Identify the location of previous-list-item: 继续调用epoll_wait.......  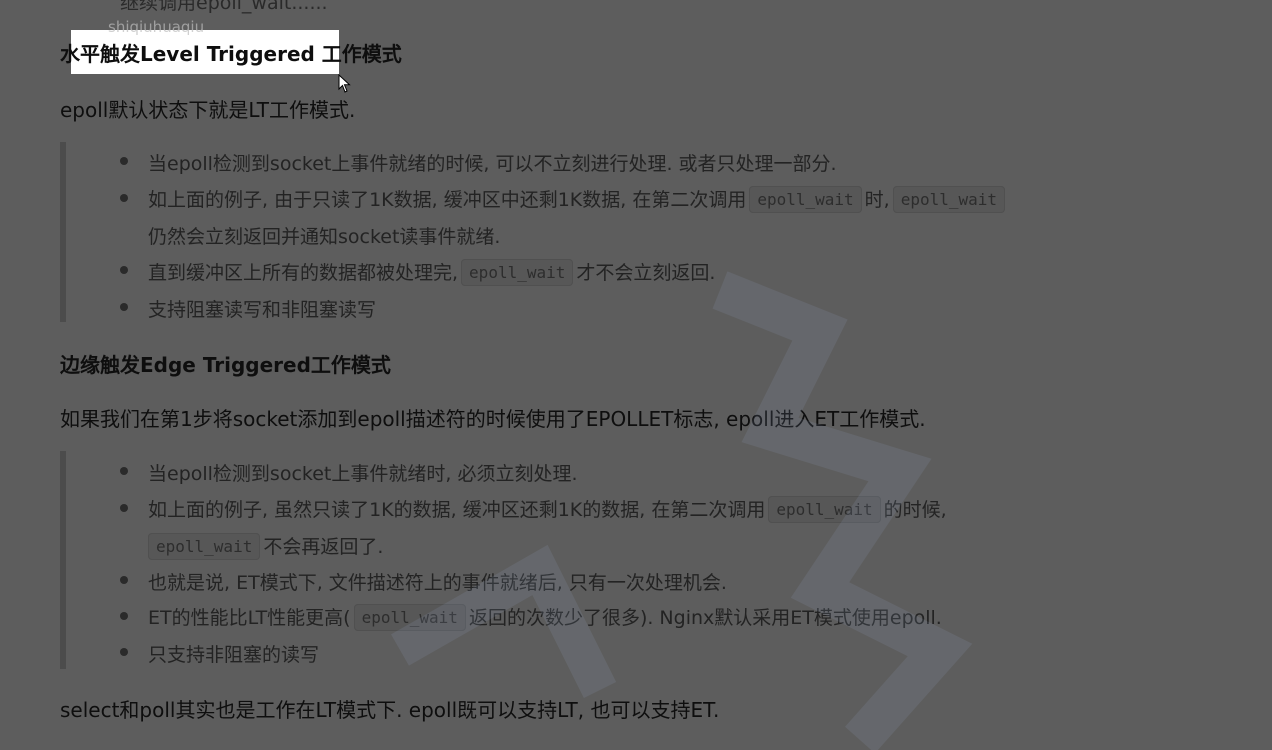
(224, 7).